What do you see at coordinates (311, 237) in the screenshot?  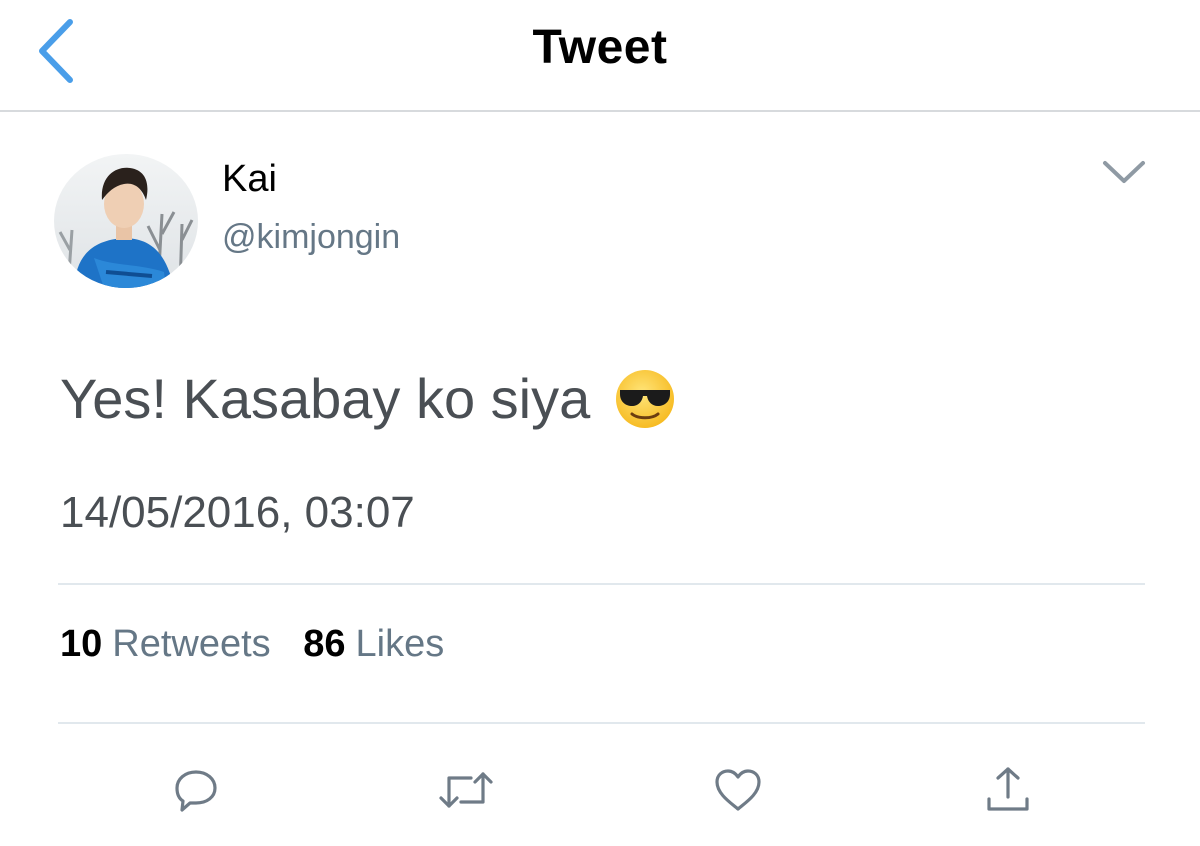 I see `author-handle: @kimjongin` at bounding box center [311, 237].